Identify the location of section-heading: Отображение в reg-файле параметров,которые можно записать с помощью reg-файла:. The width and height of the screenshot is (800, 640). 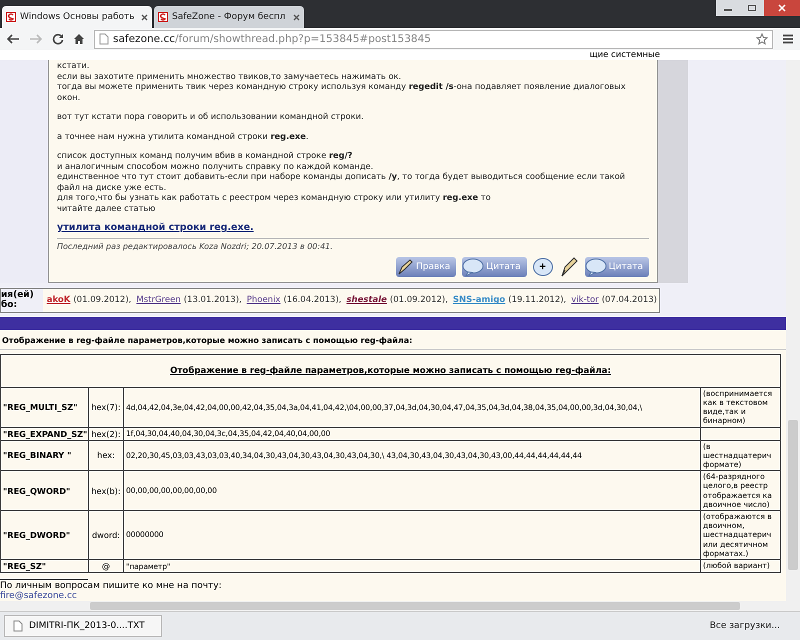
(393, 342).